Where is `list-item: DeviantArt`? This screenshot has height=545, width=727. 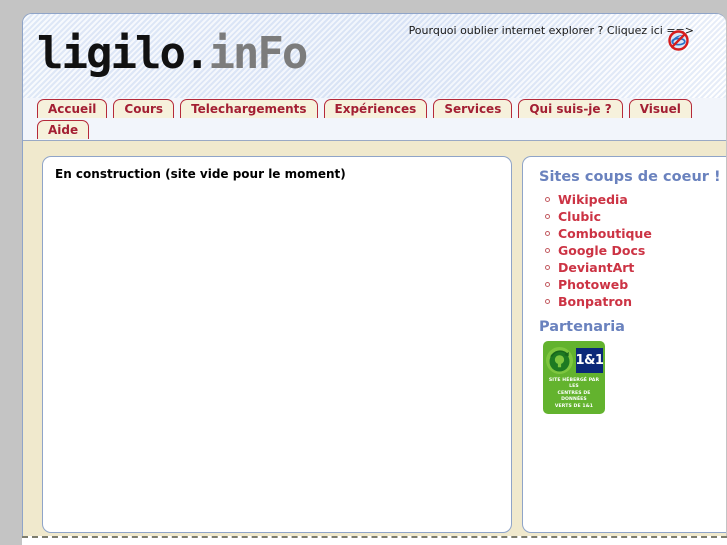
list-item: DeviantArt is located at coordinates (629, 267).